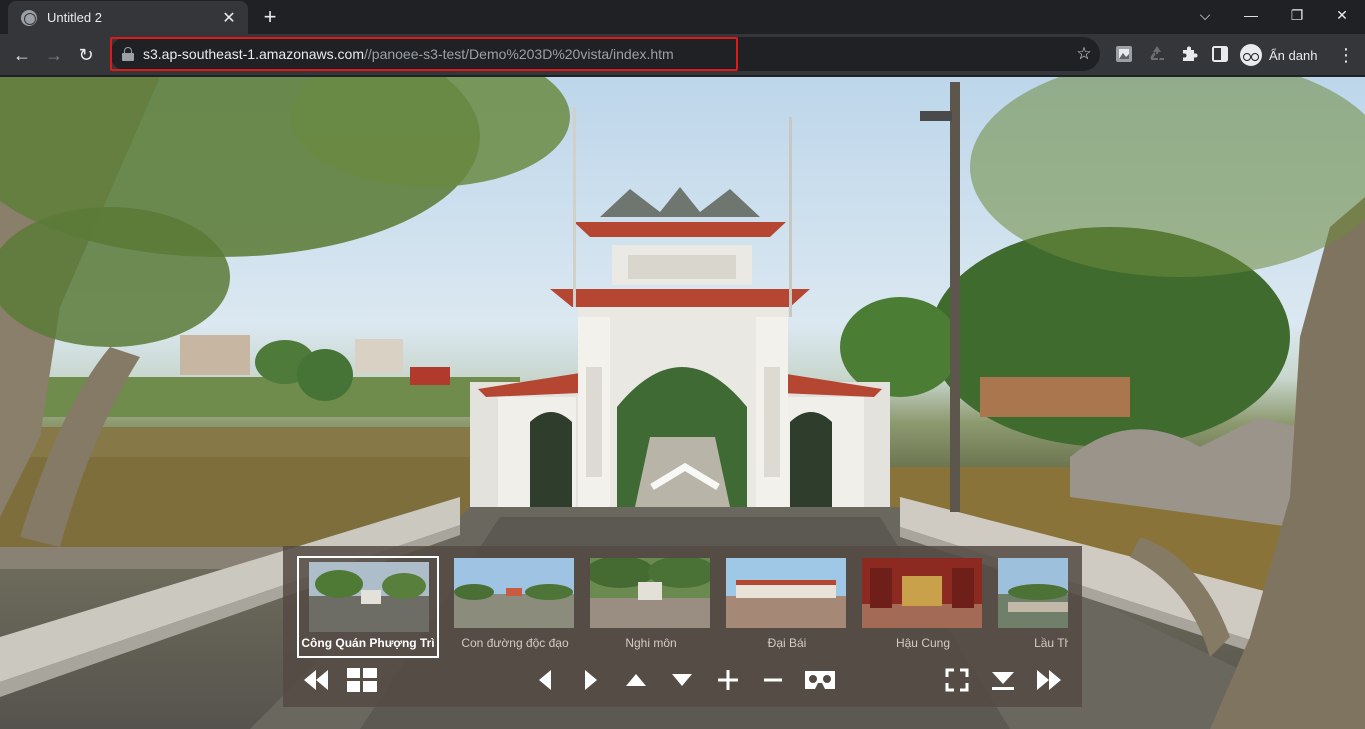  What do you see at coordinates (1221, 55) in the screenshot?
I see `side-panel-icon` at bounding box center [1221, 55].